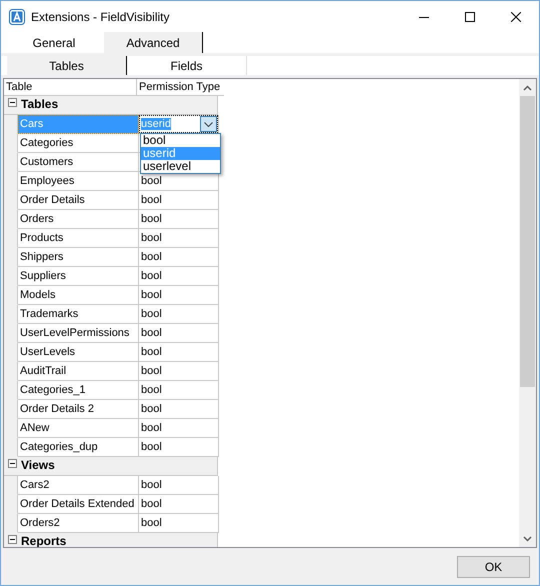  I want to click on table-cell: ANew, so click(78, 428).